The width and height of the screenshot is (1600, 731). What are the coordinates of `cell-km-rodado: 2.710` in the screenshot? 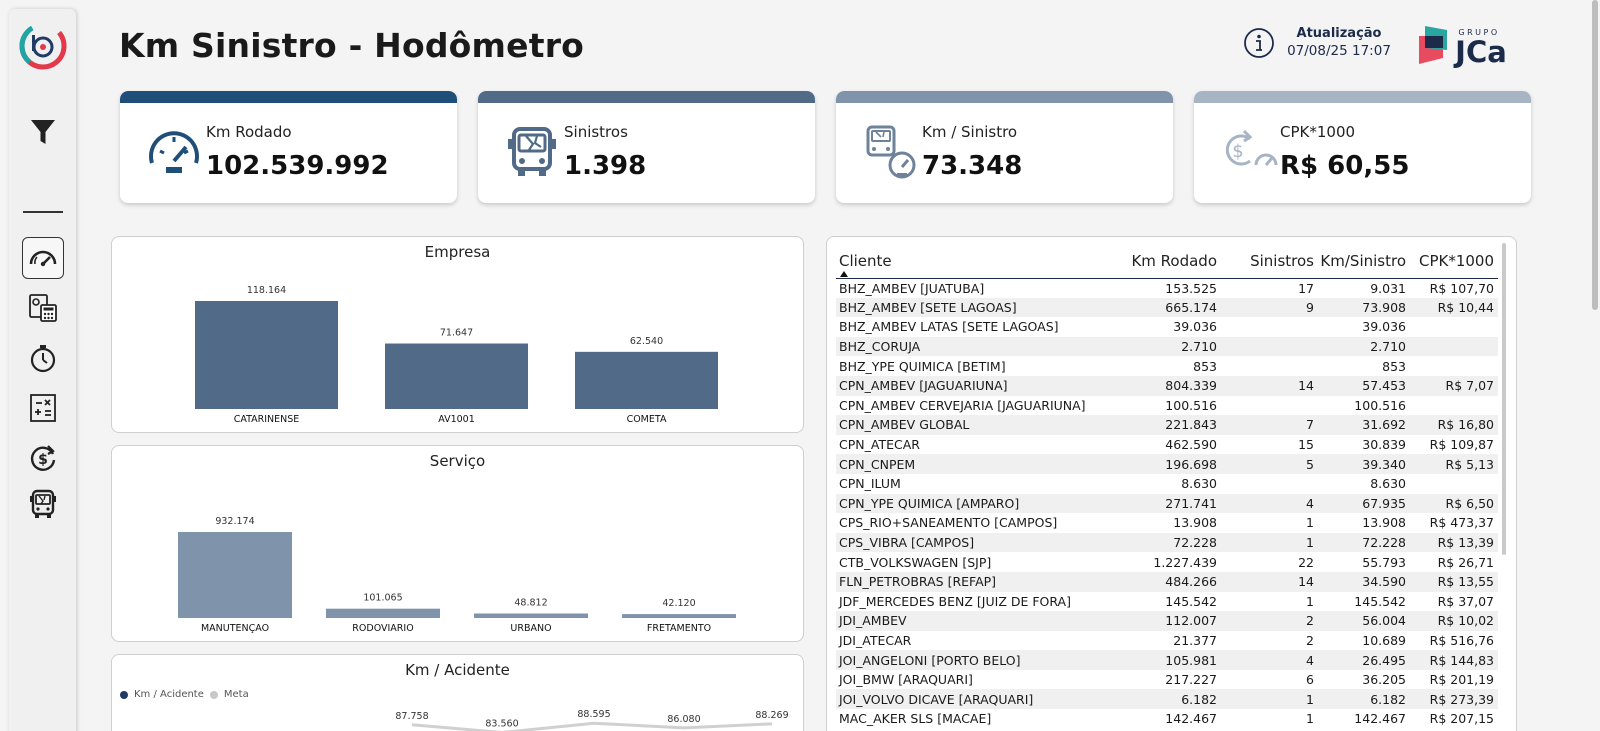 It's located at (1171, 346).